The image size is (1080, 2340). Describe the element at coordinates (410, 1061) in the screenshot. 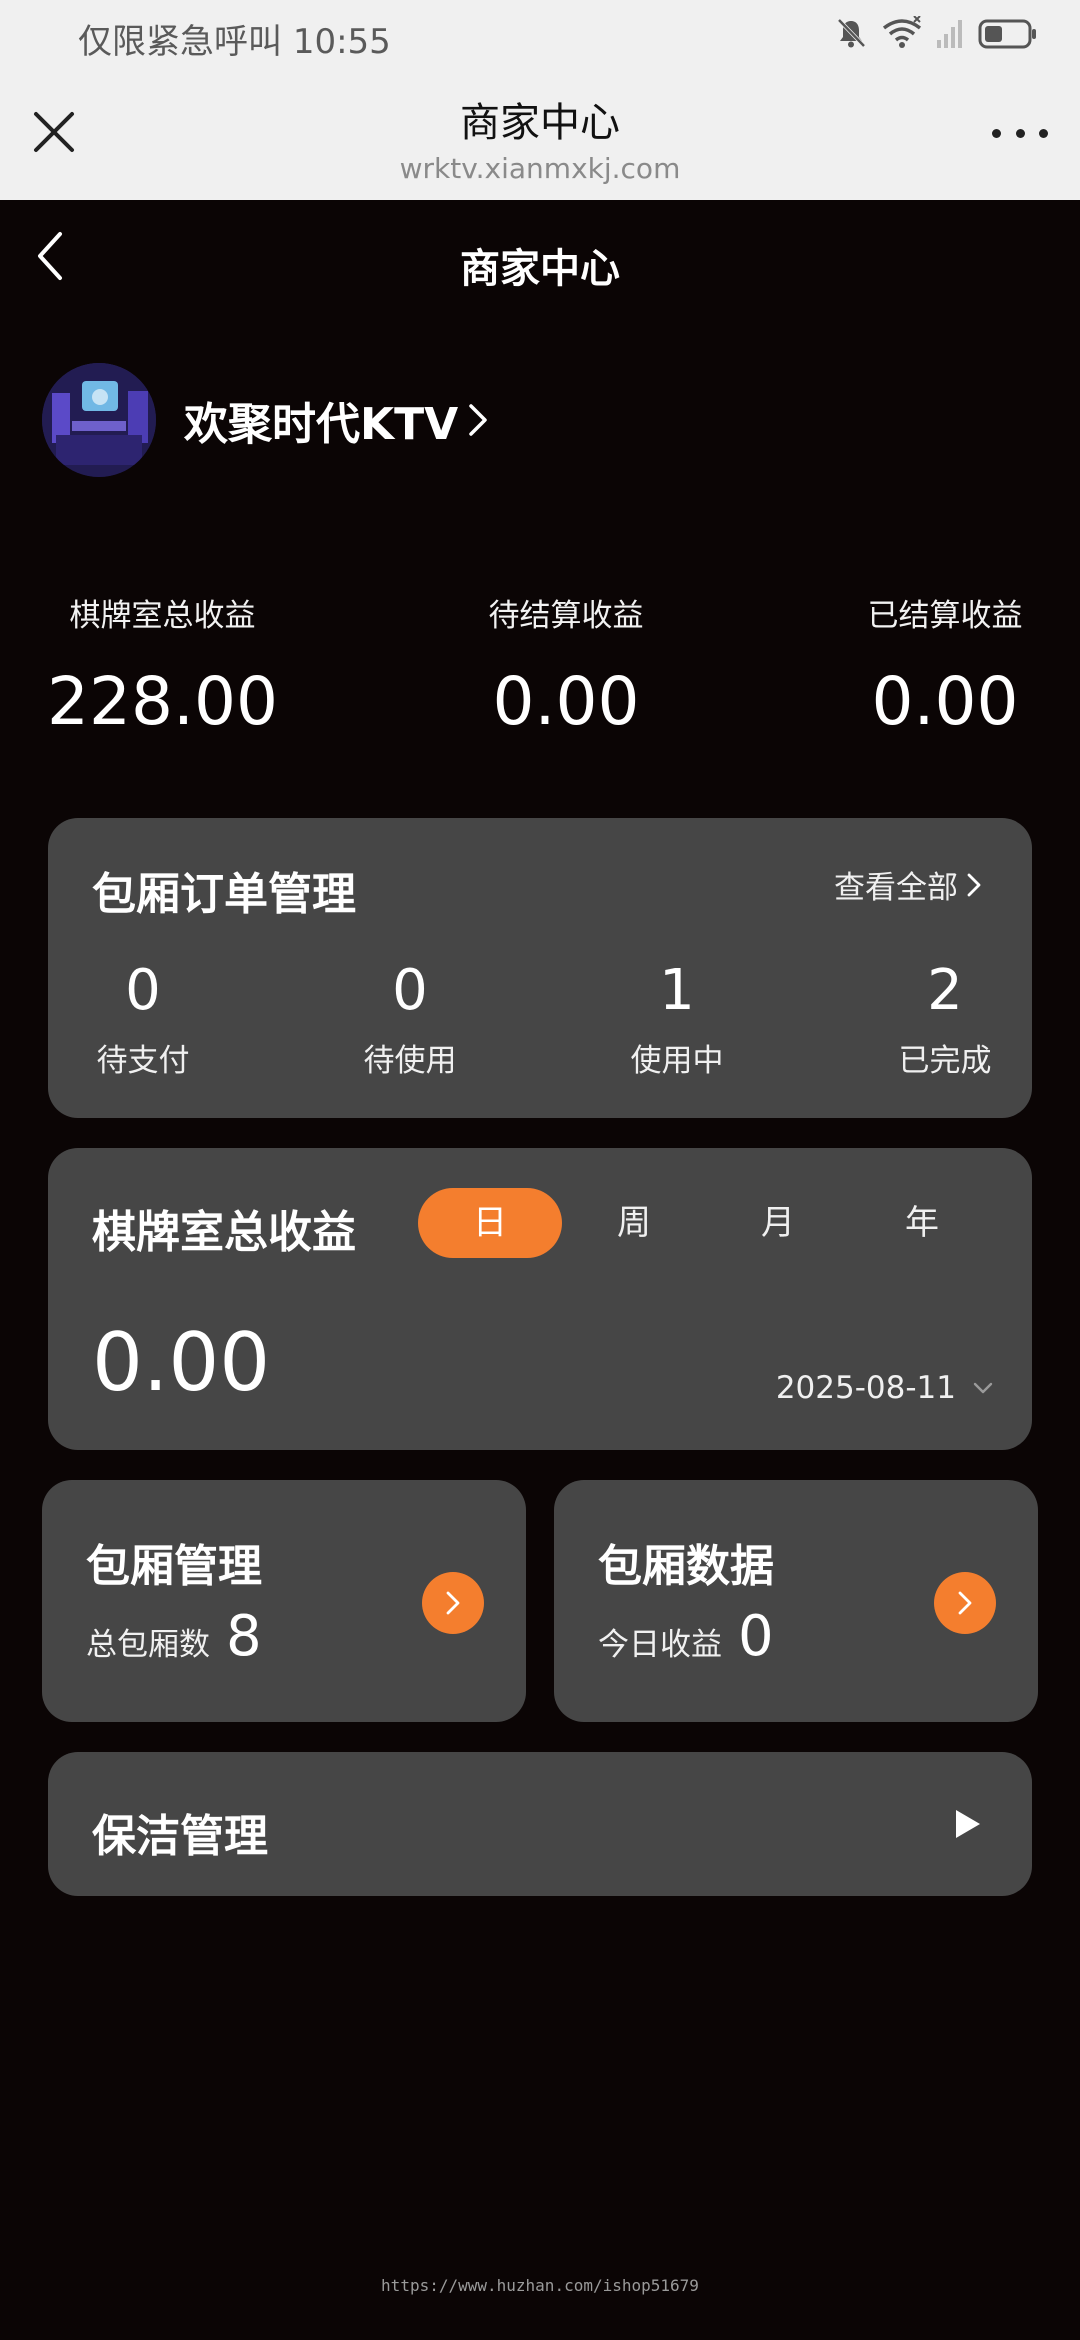

I see `order-status-label: 待使用` at that location.